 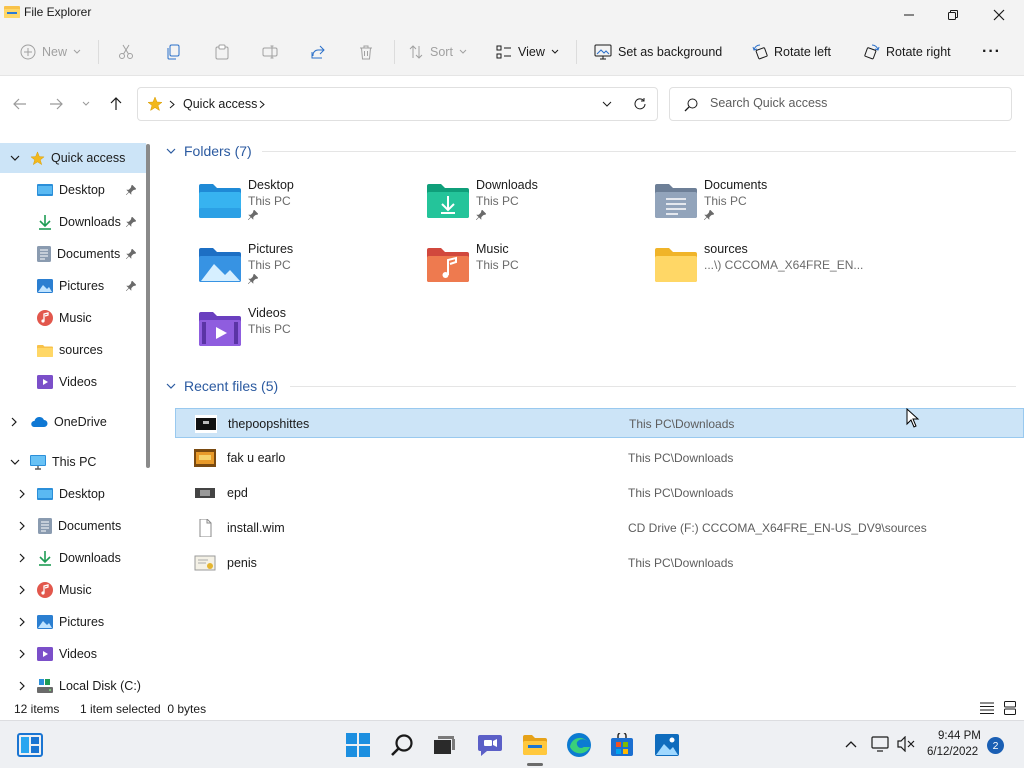 What do you see at coordinates (791, 52) in the screenshot?
I see `rotate-left-button: Rotate left` at bounding box center [791, 52].